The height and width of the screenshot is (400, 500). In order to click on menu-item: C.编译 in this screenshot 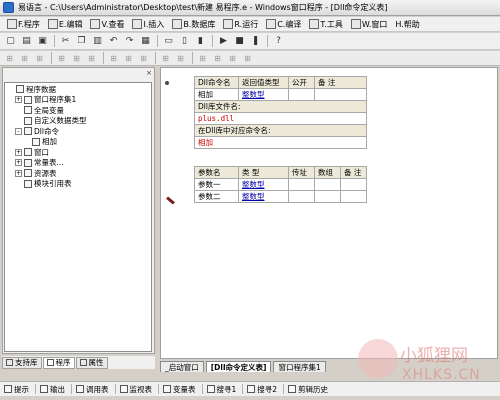, I will do `click(283, 24)`.